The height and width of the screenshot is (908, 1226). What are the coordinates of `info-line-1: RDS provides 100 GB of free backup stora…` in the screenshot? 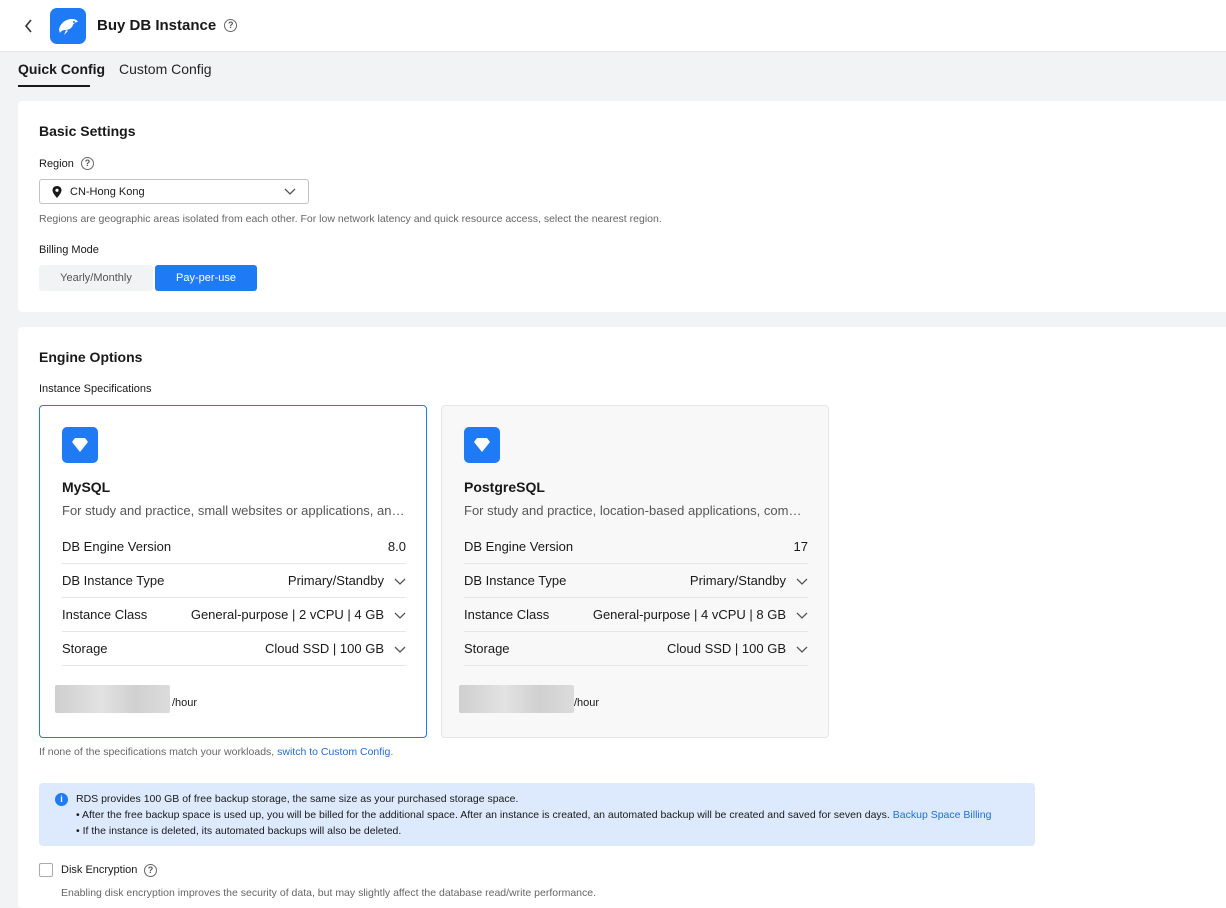 It's located at (297, 799).